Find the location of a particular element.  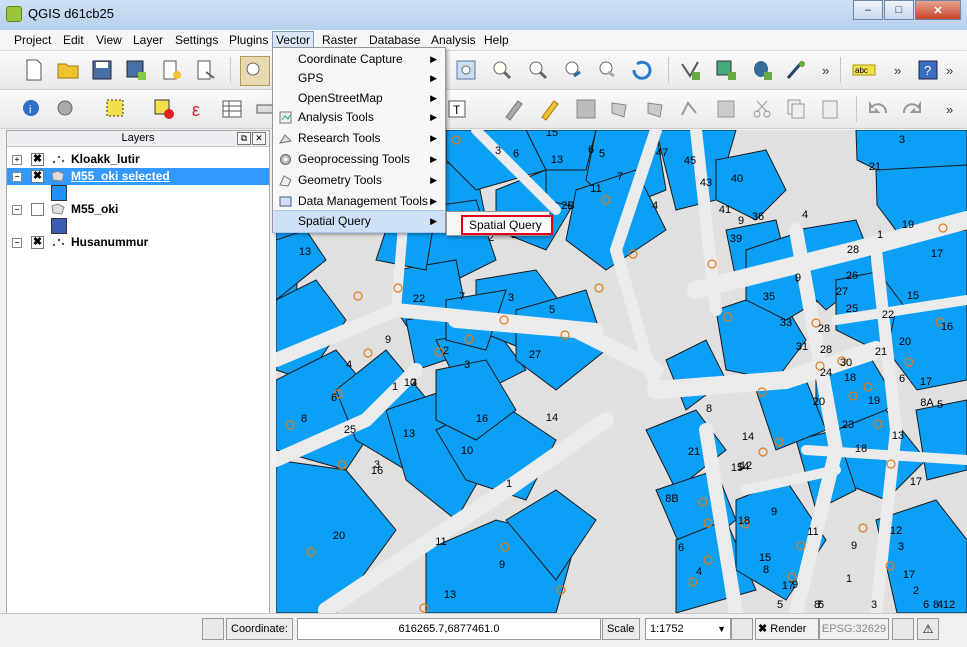

menu-item-openstreetmap: OpenStreetMap ▶ is located at coordinates (359, 98).